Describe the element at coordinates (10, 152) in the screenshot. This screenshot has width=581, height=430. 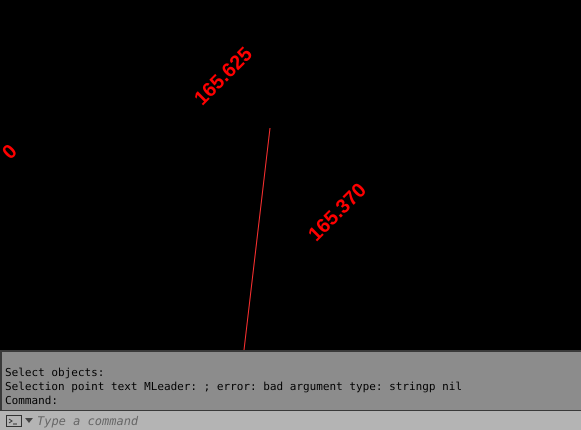
I see `dimension-label: 0` at that location.